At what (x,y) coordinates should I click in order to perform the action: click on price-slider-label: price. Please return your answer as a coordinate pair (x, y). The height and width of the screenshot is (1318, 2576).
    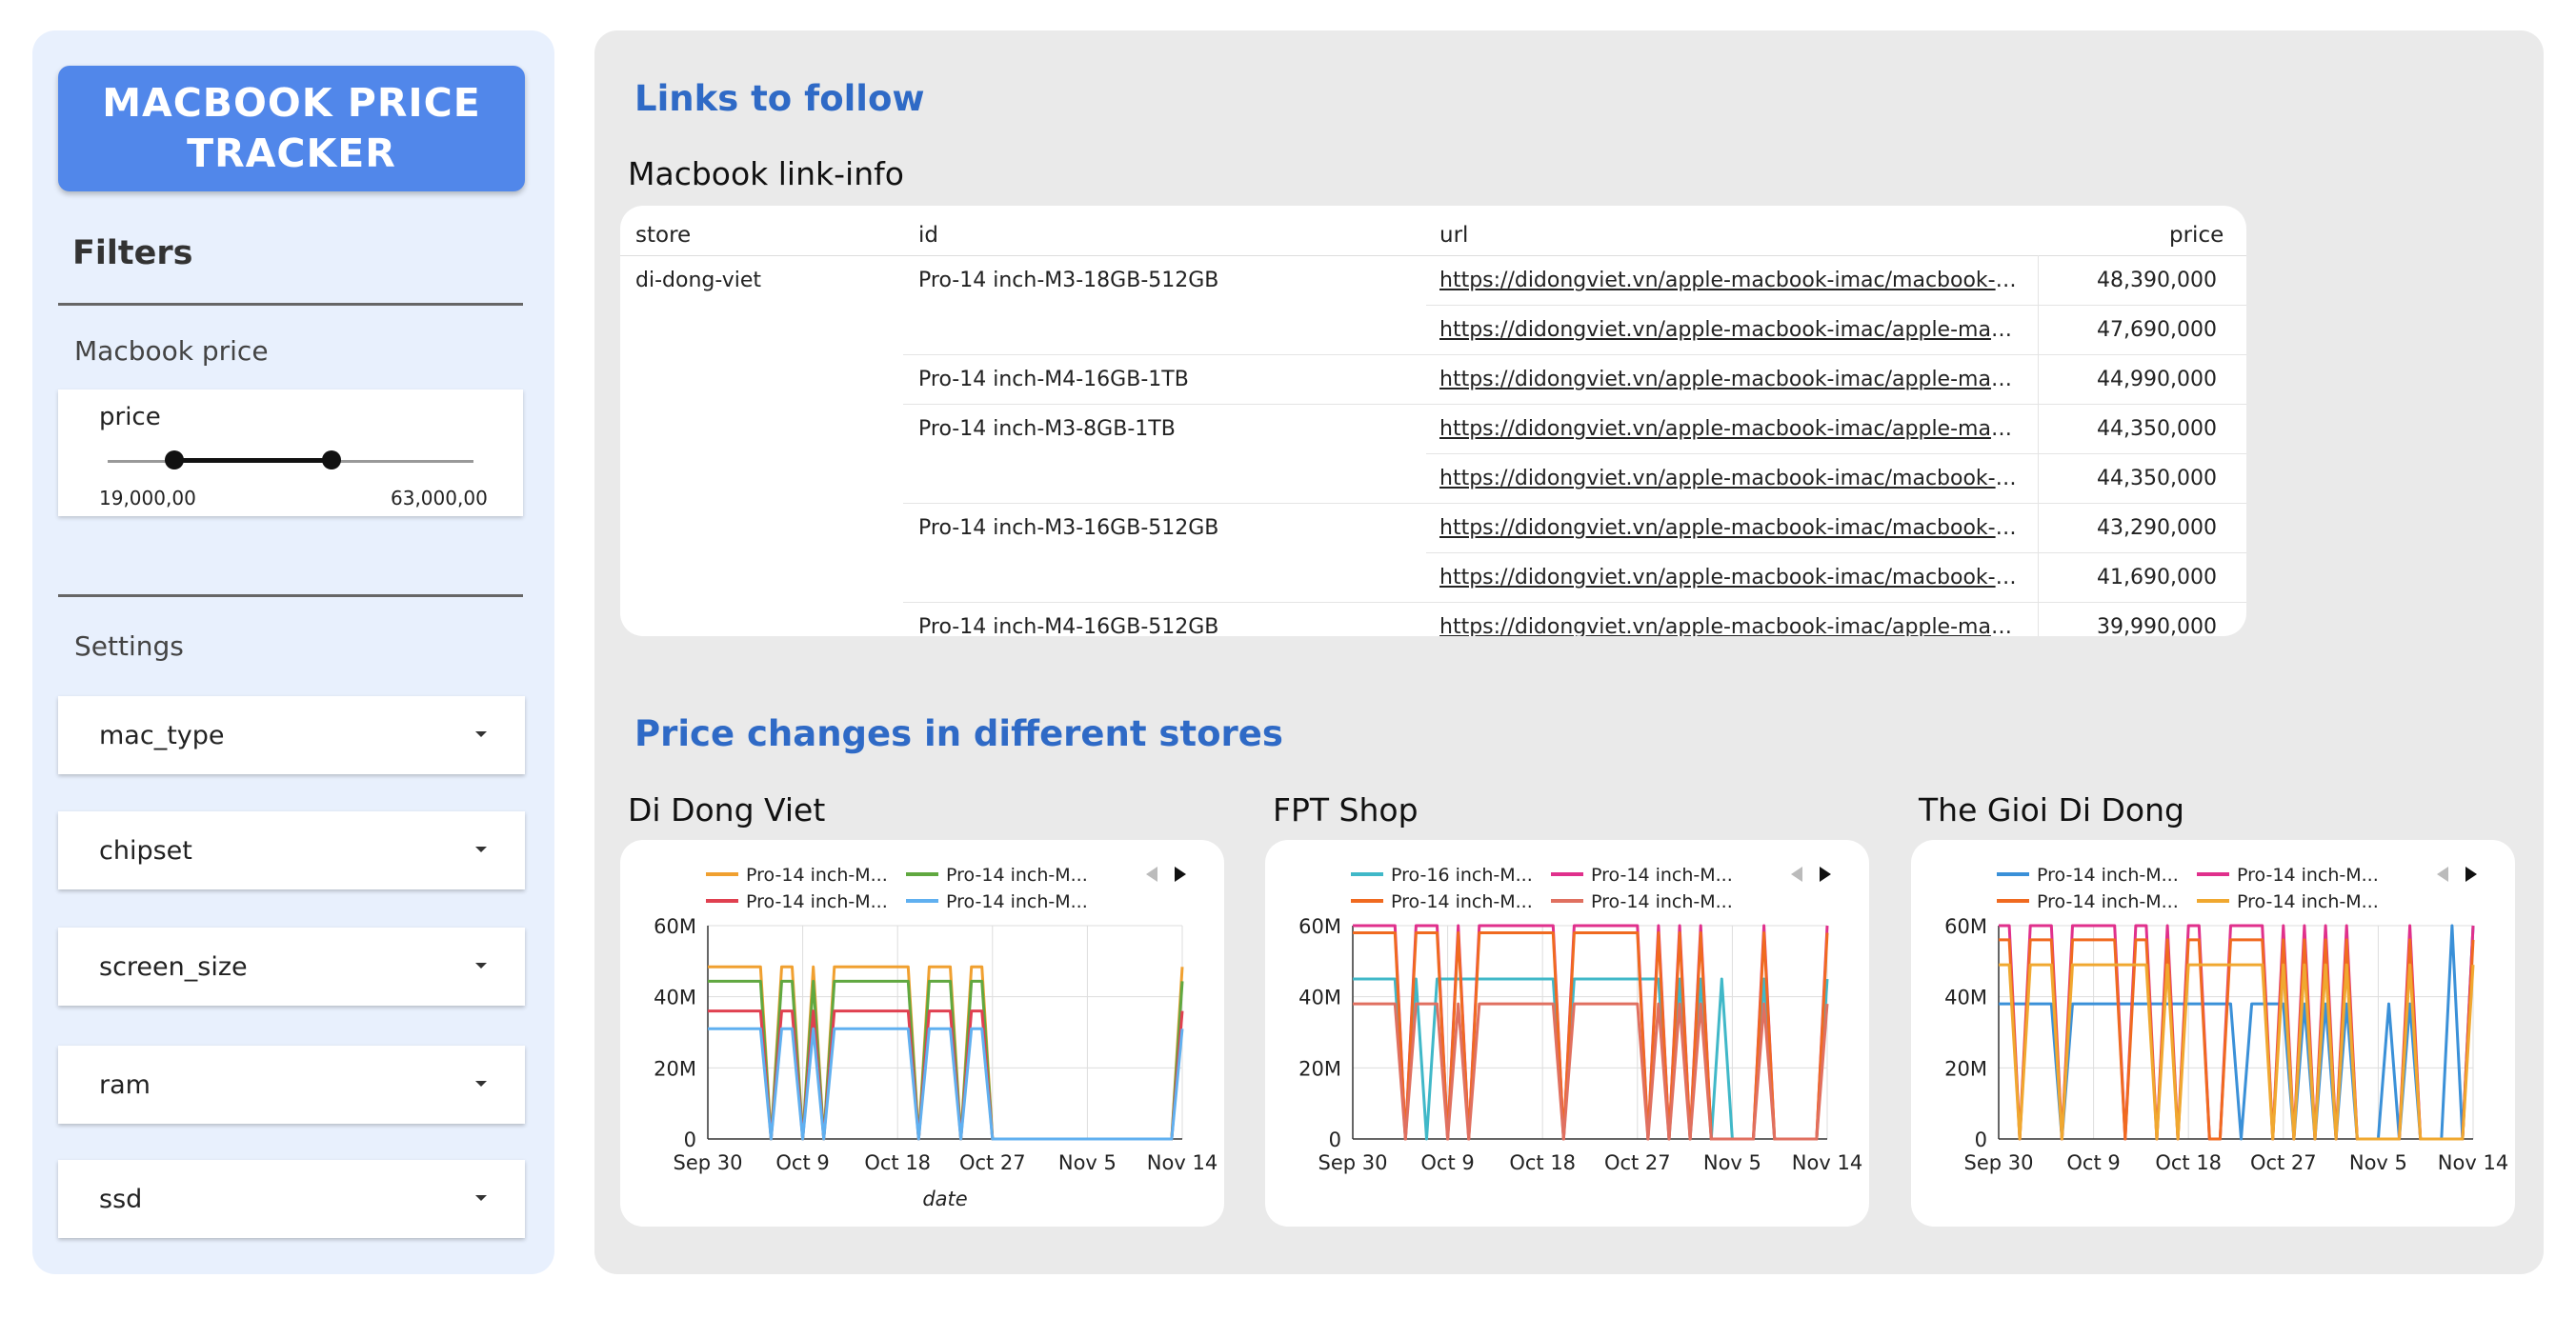
    Looking at the image, I should click on (130, 417).